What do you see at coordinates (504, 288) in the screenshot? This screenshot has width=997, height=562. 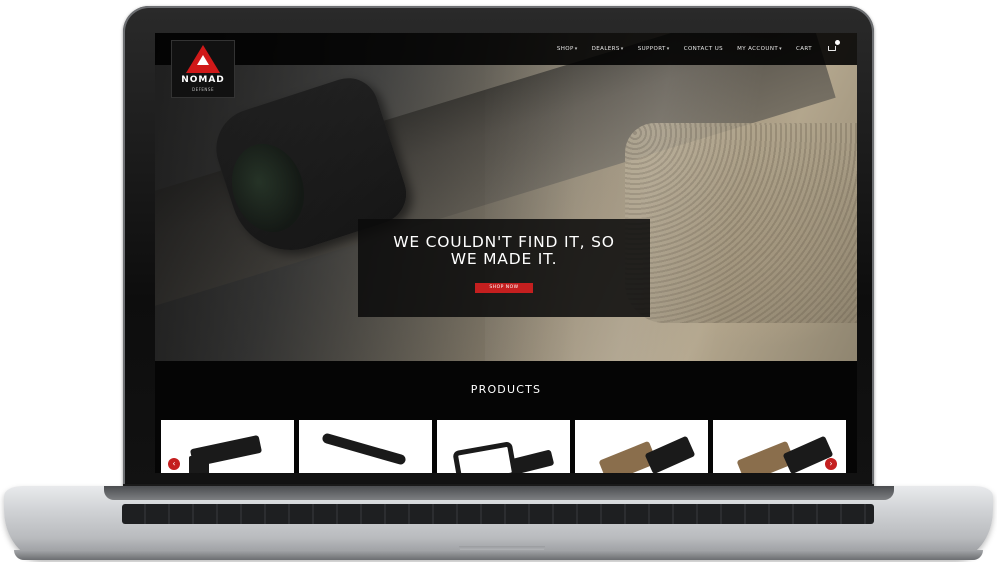 I see `shop-now-button: SHOP NOW` at bounding box center [504, 288].